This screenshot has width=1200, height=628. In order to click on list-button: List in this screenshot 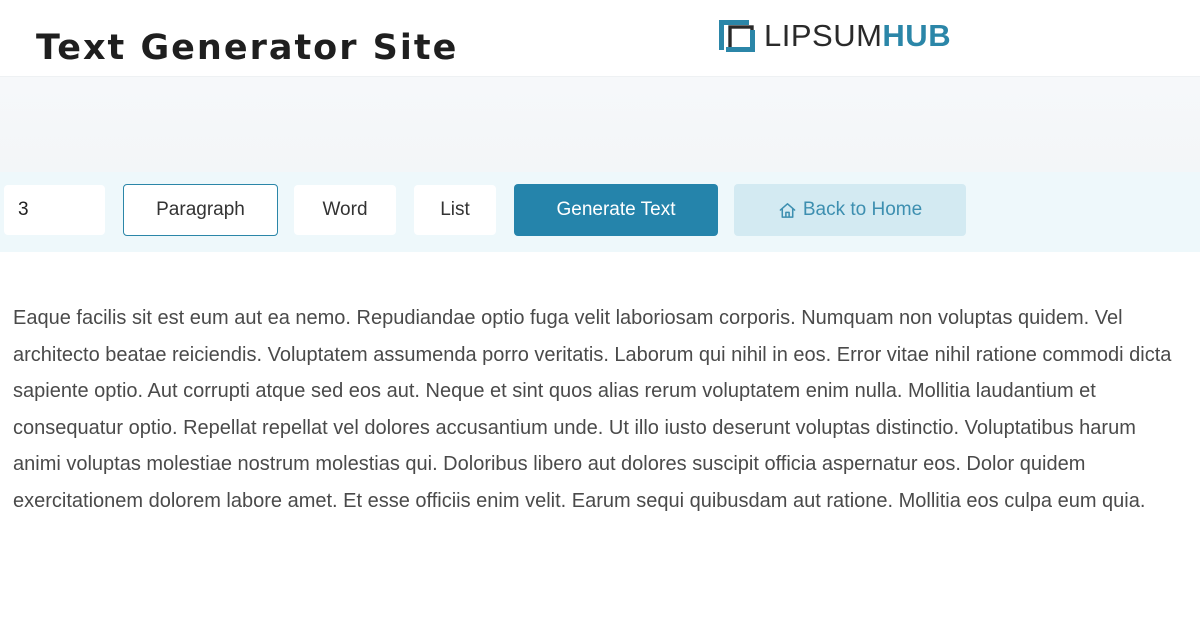, I will do `click(455, 210)`.